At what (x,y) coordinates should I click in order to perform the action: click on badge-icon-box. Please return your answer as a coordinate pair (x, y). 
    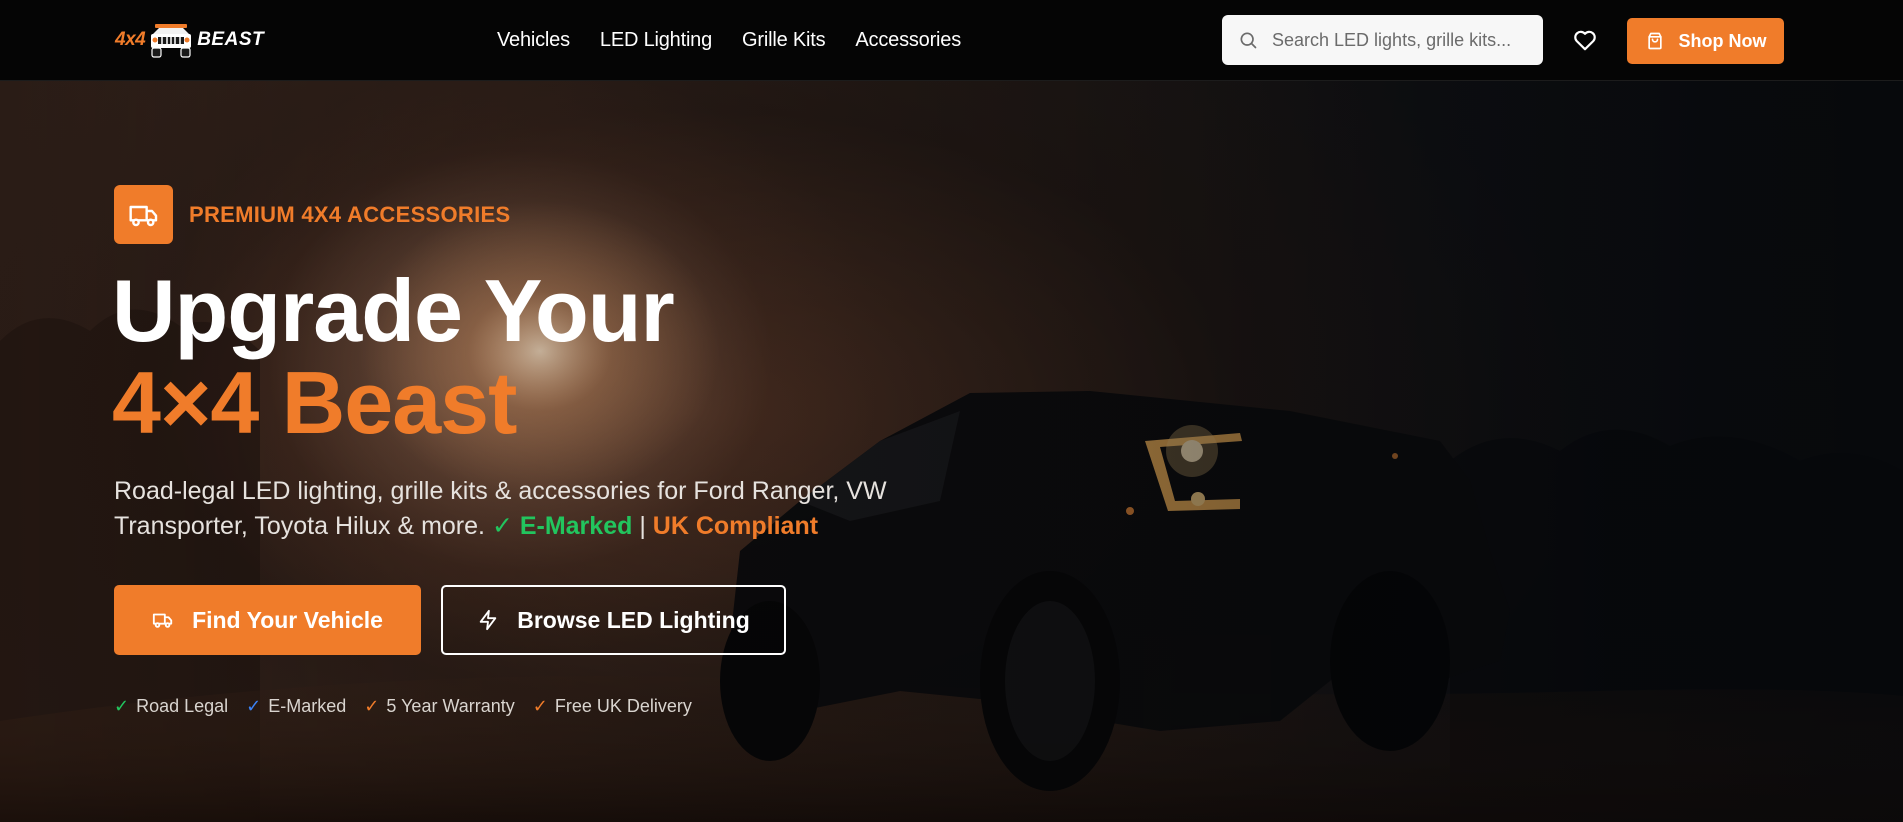
    Looking at the image, I should click on (143, 214).